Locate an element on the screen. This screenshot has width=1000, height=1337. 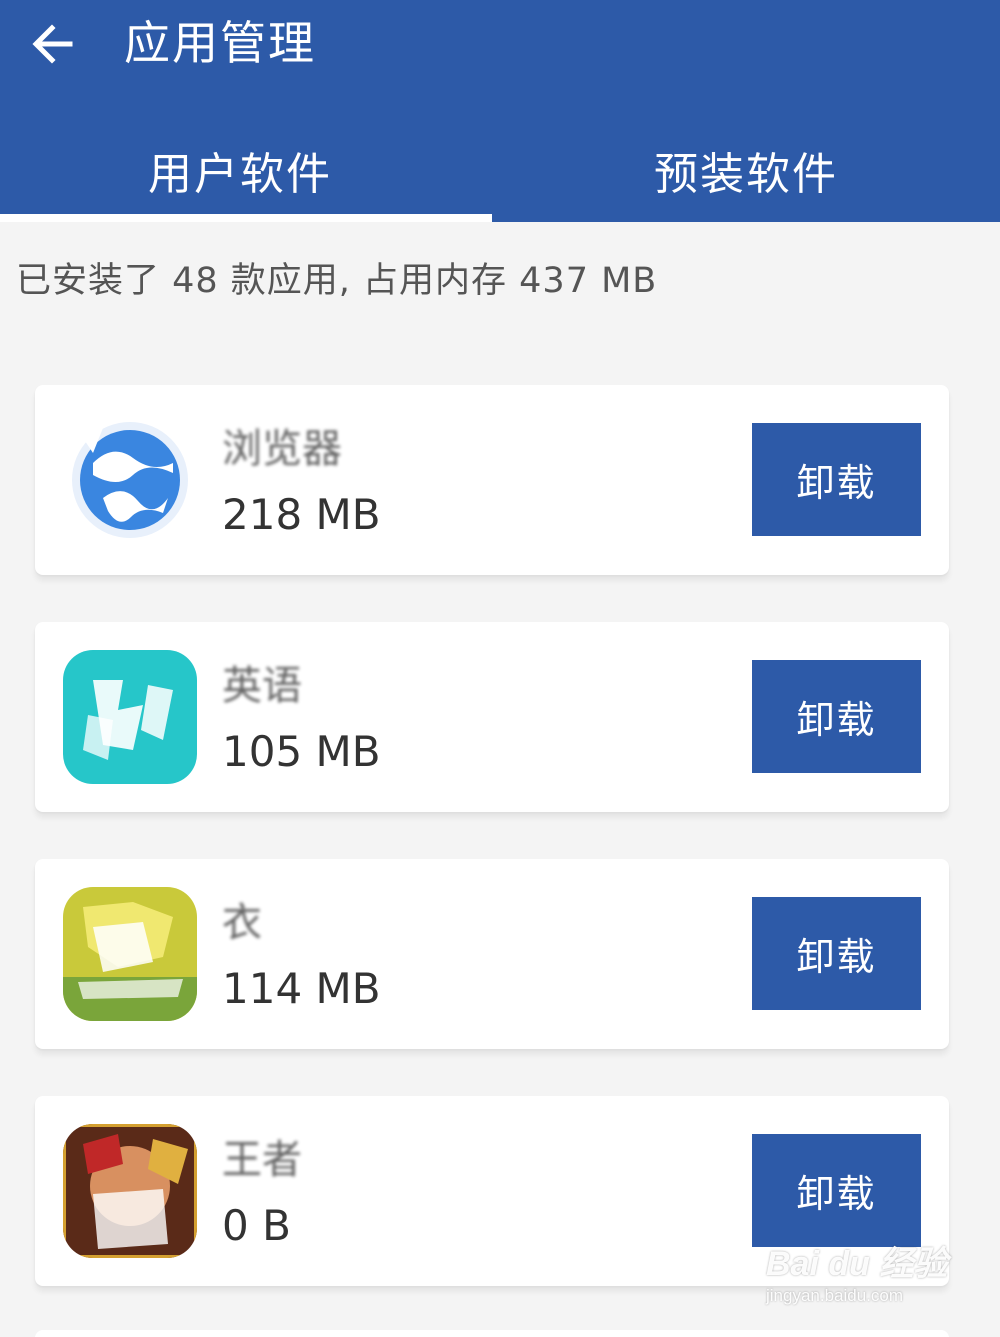
back-button is located at coordinates (54, 44).